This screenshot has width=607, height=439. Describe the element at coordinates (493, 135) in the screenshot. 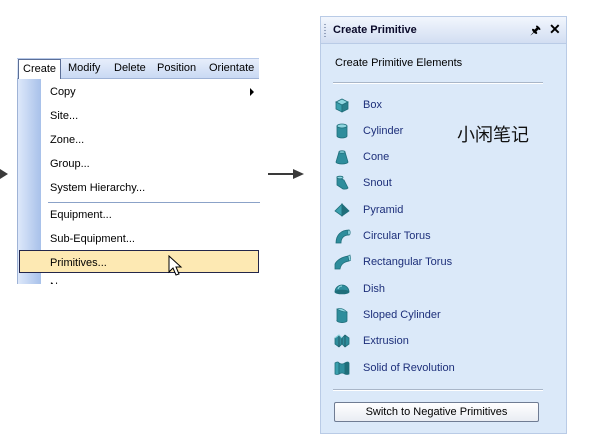

I see `watermark-text: 小闲笔记` at that location.